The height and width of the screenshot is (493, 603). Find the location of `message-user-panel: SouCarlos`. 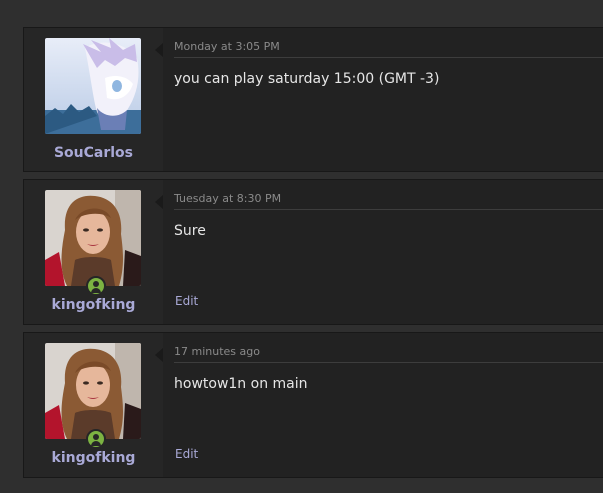

message-user-panel: SouCarlos is located at coordinates (93, 99).